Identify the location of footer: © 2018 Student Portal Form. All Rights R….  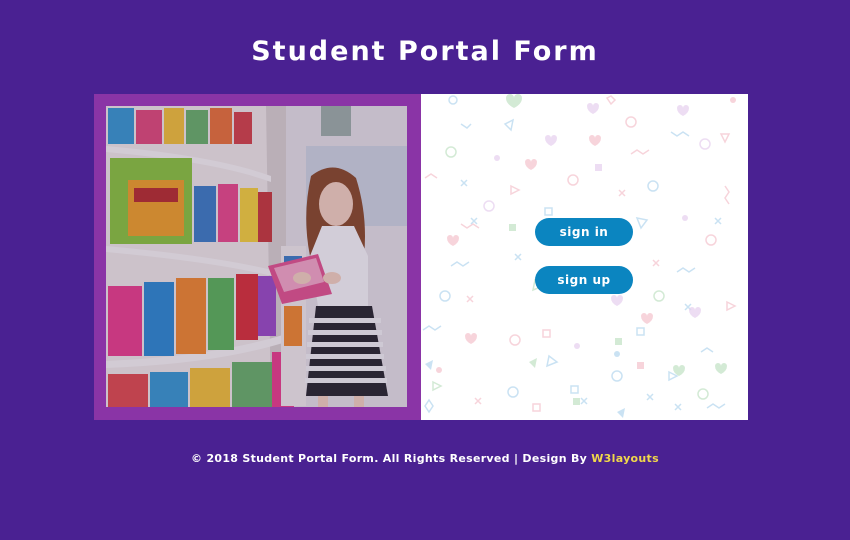
(425, 458).